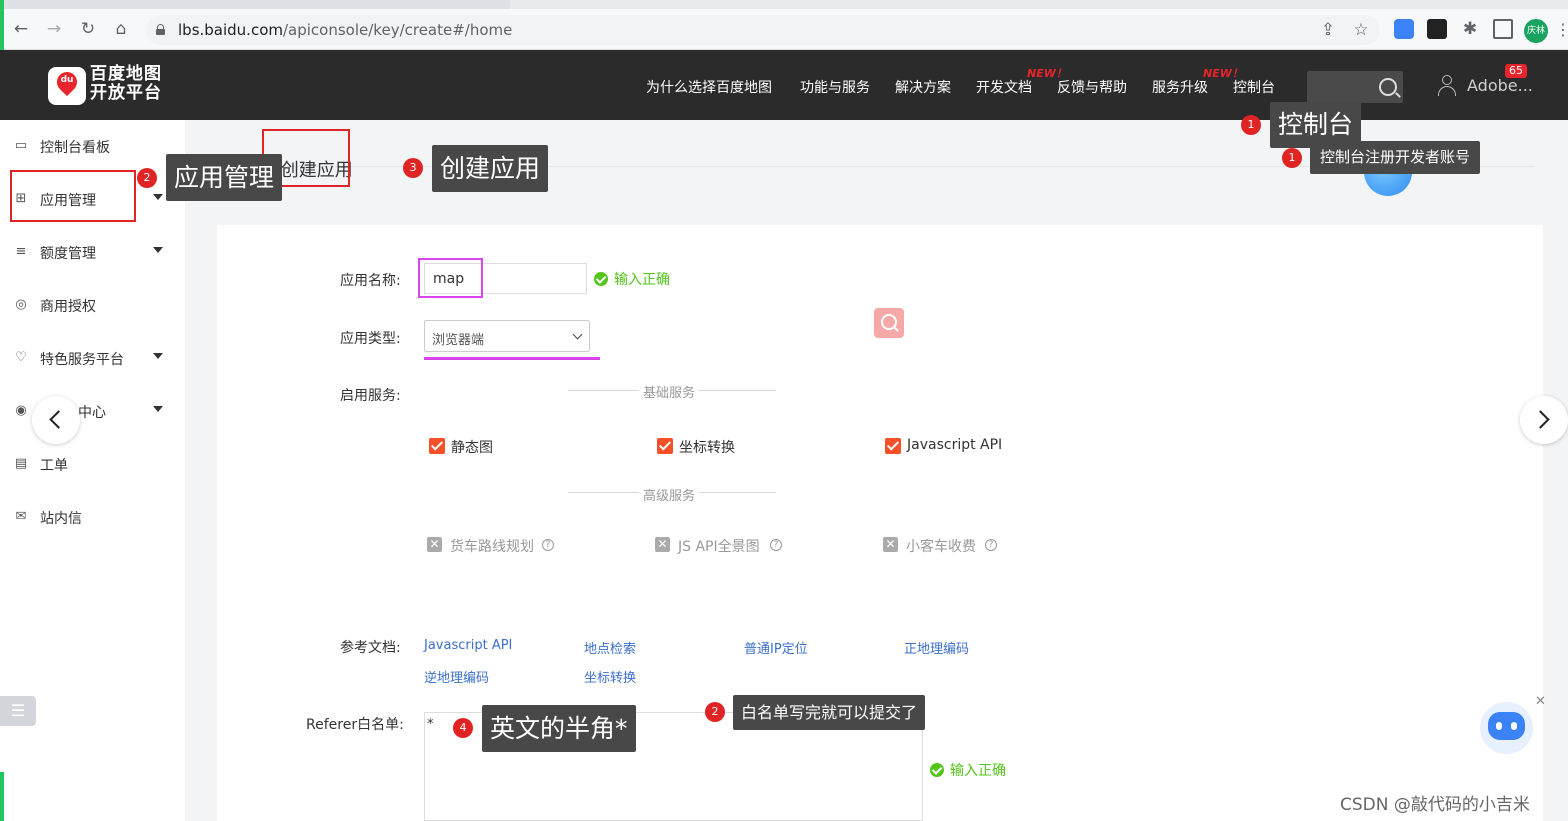  What do you see at coordinates (1223, 73) in the screenshot?
I see `new-tag-upgrade: NEW！` at bounding box center [1223, 73].